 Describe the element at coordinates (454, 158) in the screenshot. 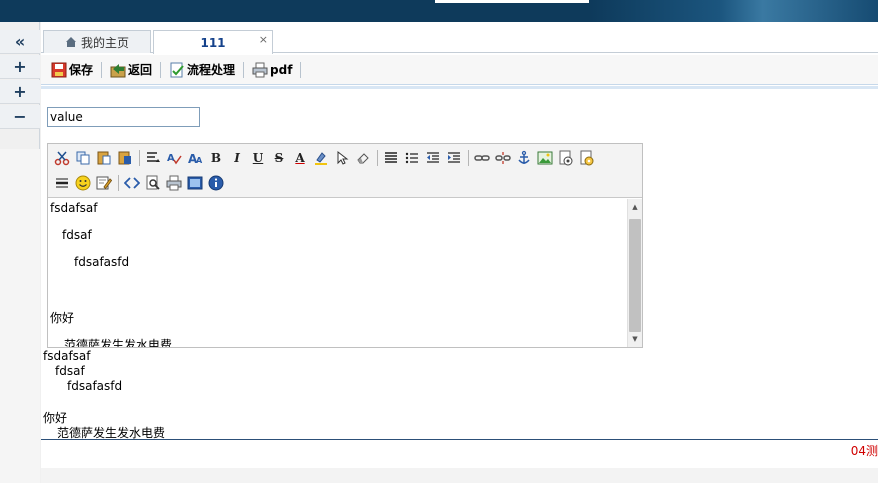

I see `indent-icon` at that location.